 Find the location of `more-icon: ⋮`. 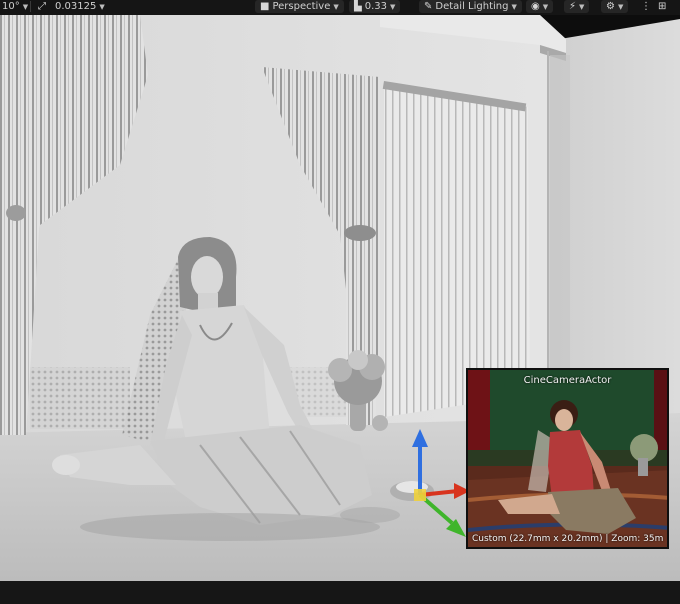

more-icon: ⋮ is located at coordinates (646, 6).